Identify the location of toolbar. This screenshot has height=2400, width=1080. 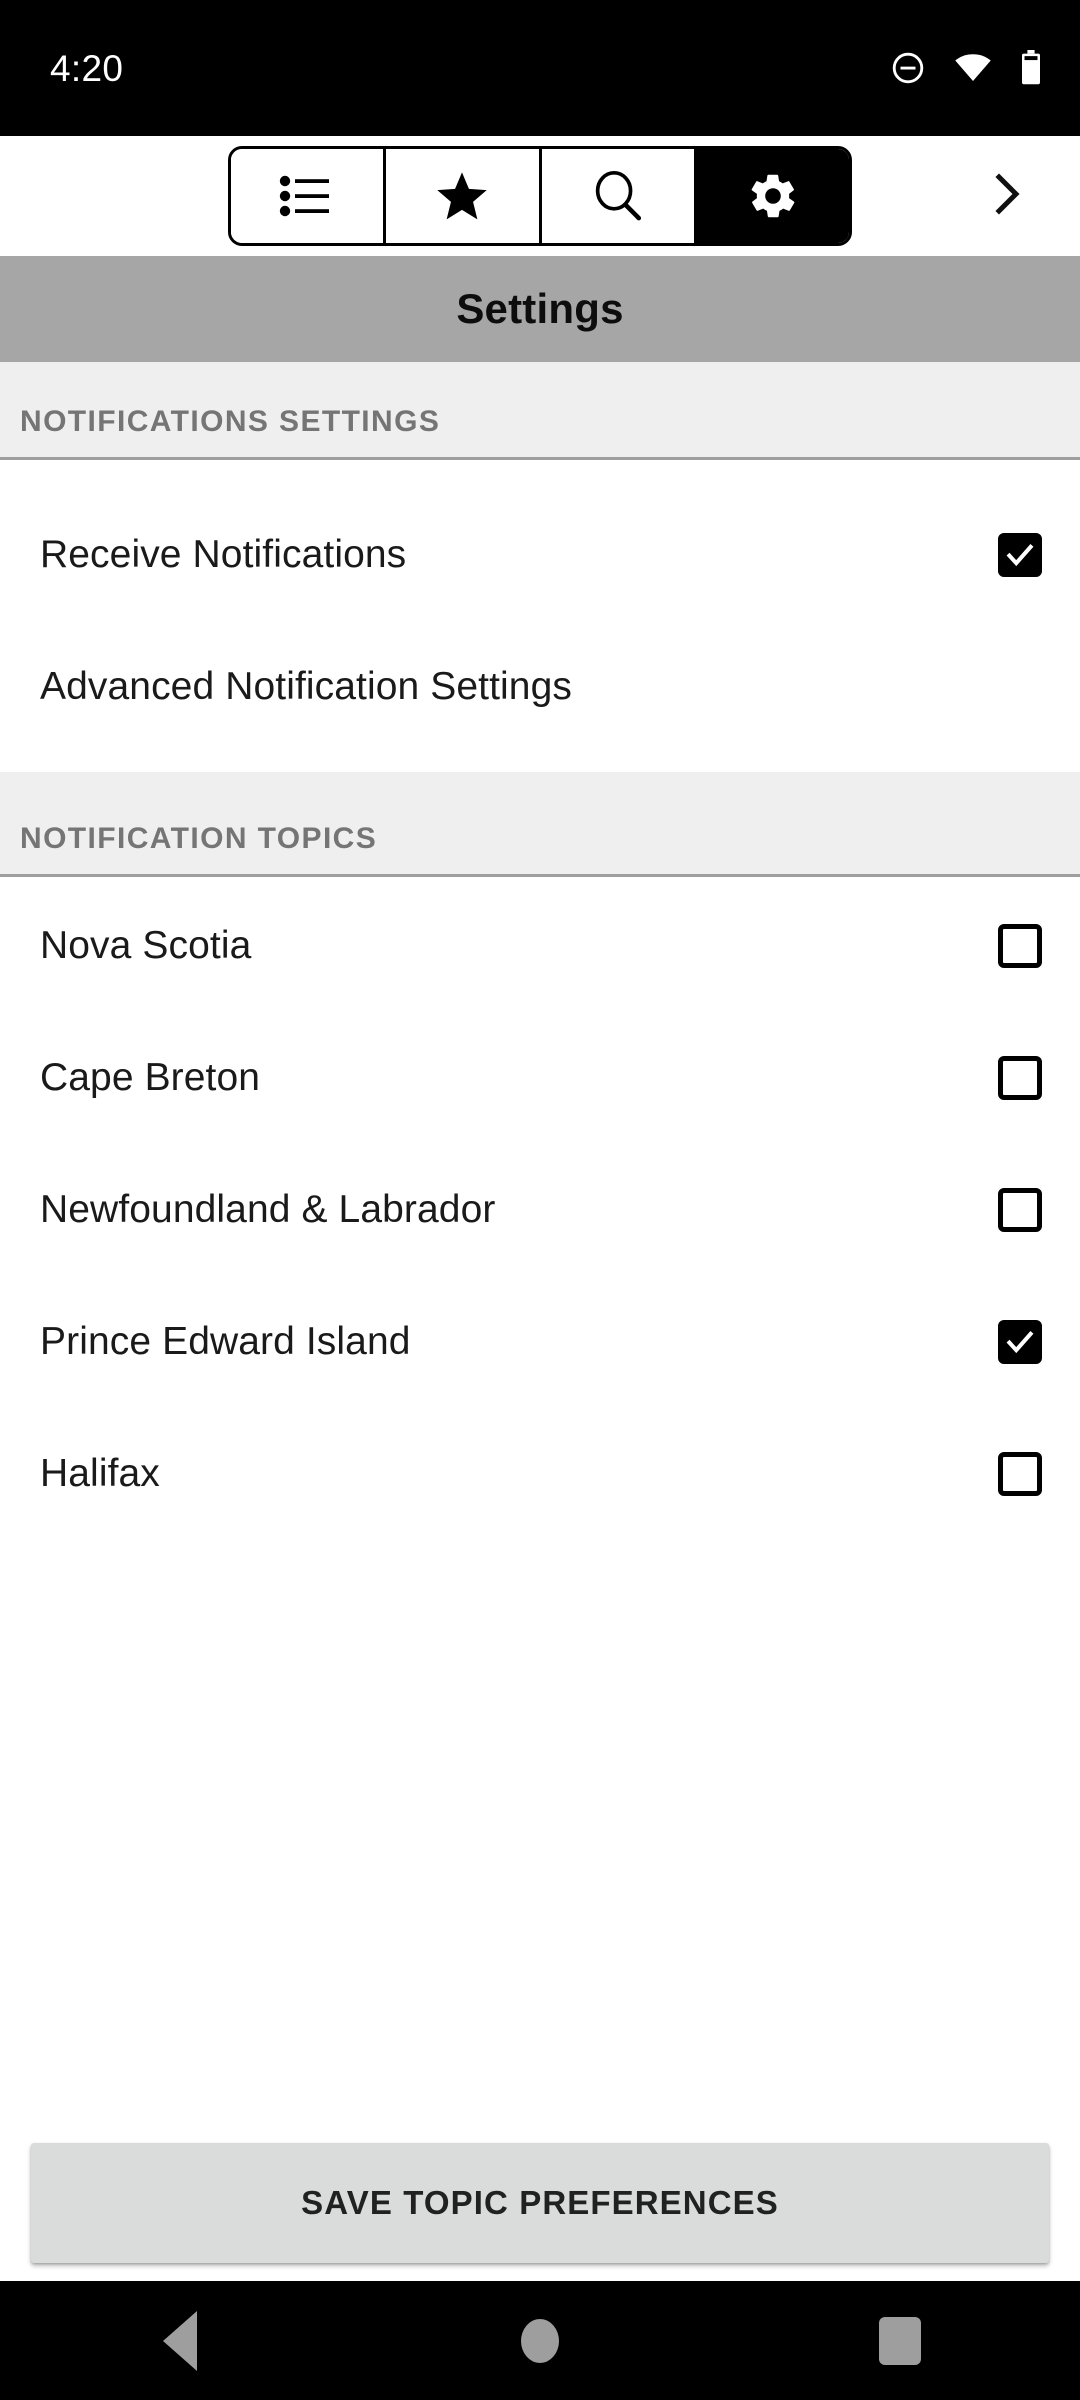
(540, 196).